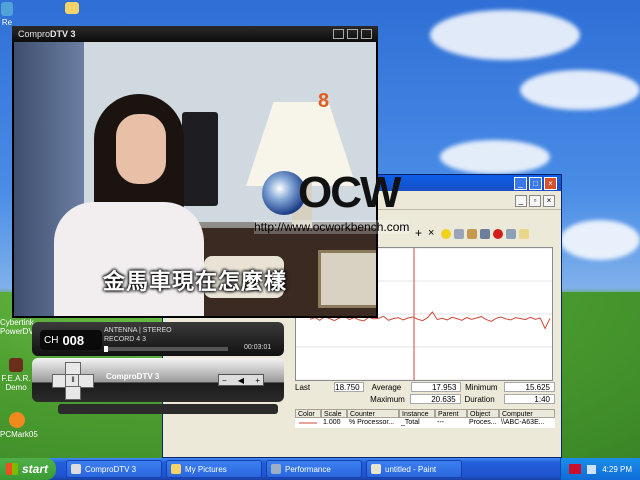 This screenshot has height=480, width=640. I want to click on add-counter-icon: +, so click(420, 233).